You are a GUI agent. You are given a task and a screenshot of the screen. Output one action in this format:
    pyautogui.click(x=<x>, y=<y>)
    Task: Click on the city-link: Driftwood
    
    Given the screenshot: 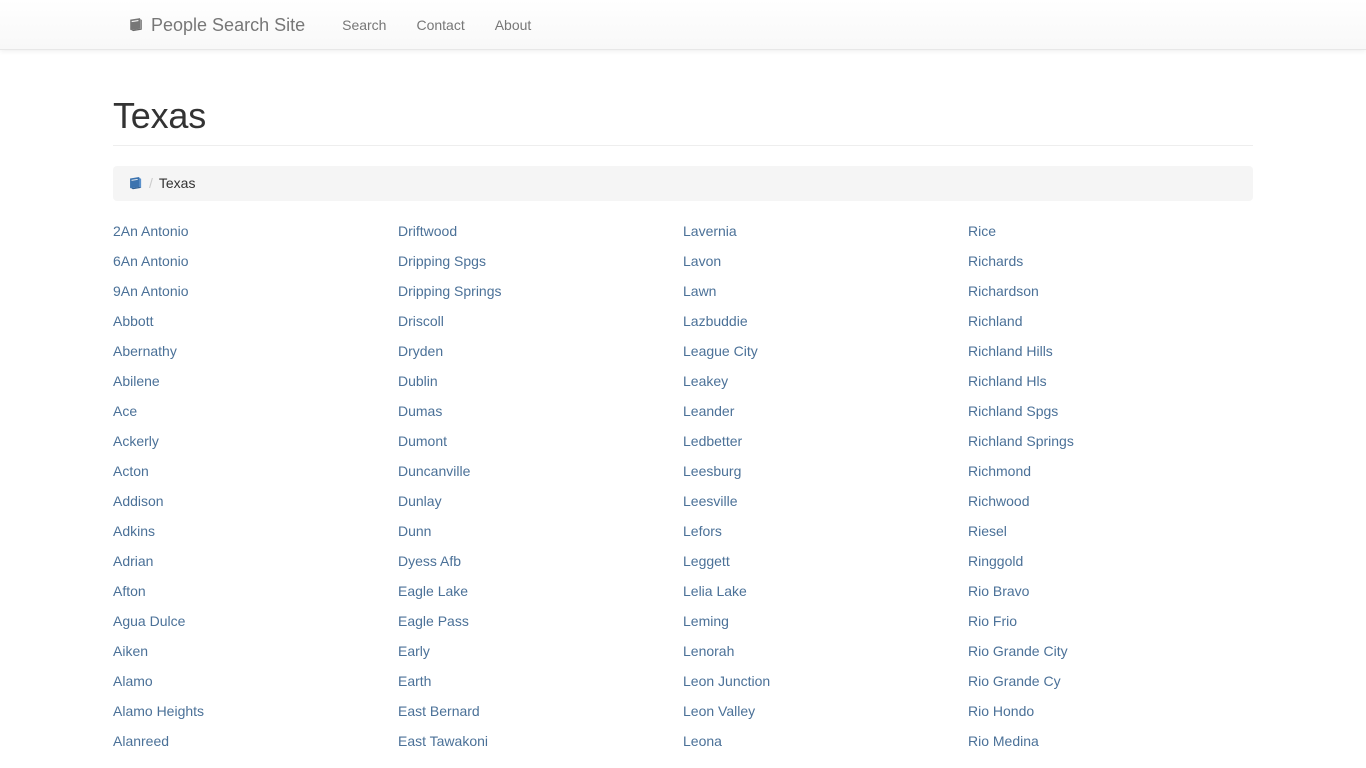 What is the action you would take?
    pyautogui.click(x=533, y=231)
    